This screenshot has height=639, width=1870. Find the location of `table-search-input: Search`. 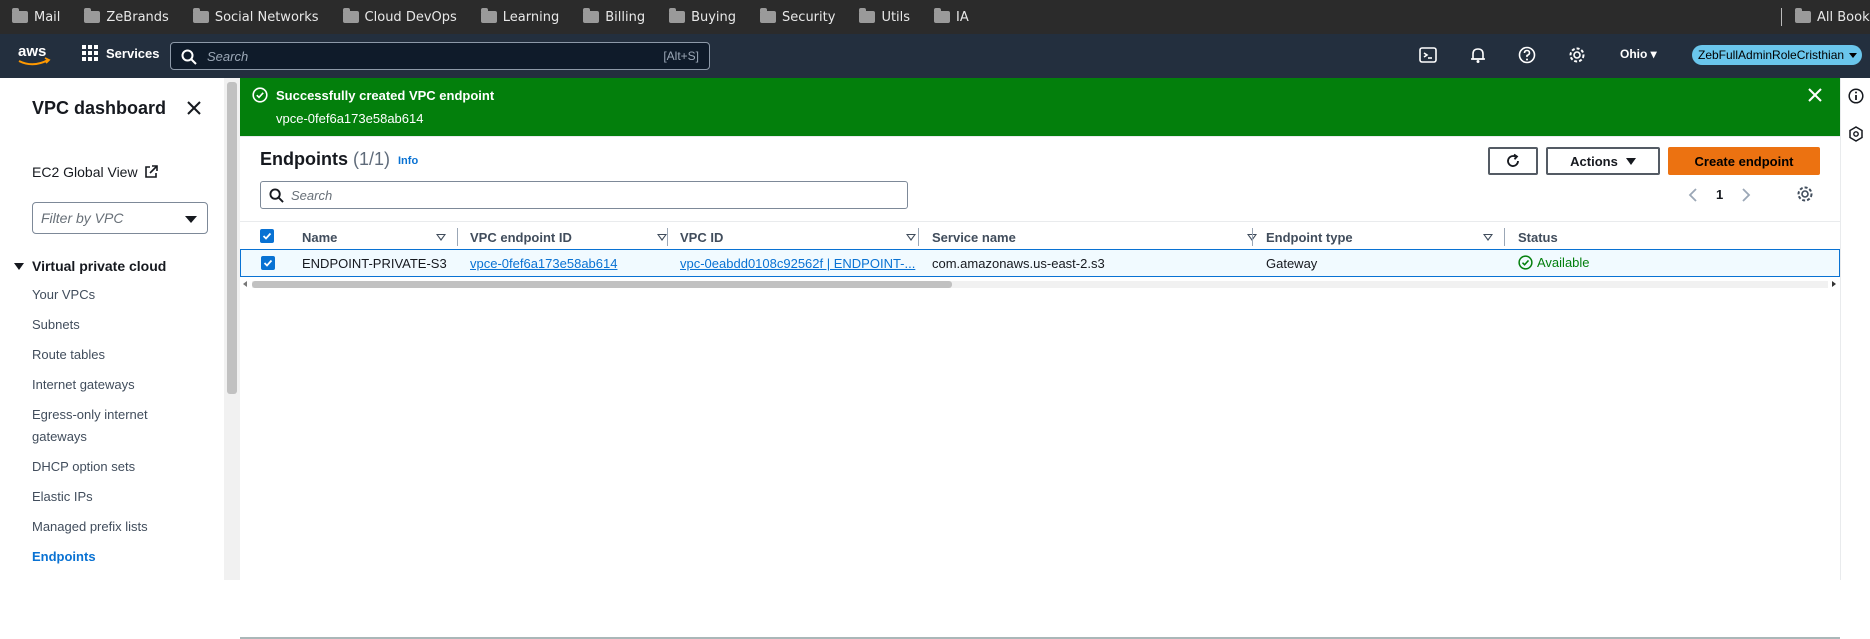

table-search-input: Search is located at coordinates (584, 195).